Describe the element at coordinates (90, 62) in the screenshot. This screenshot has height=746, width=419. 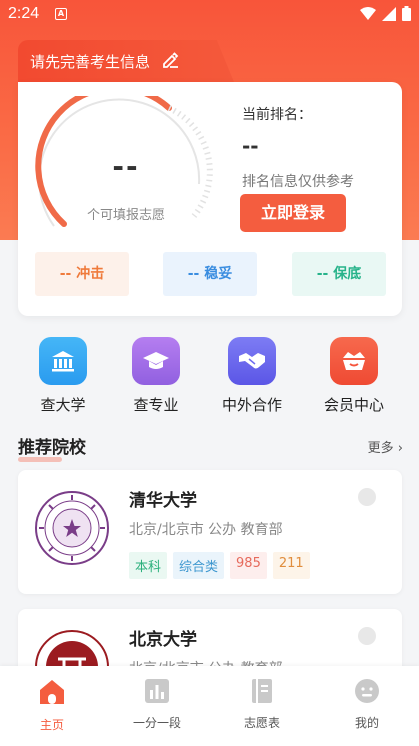
I see `complete-profile-label: 请先完善考生信息` at that location.